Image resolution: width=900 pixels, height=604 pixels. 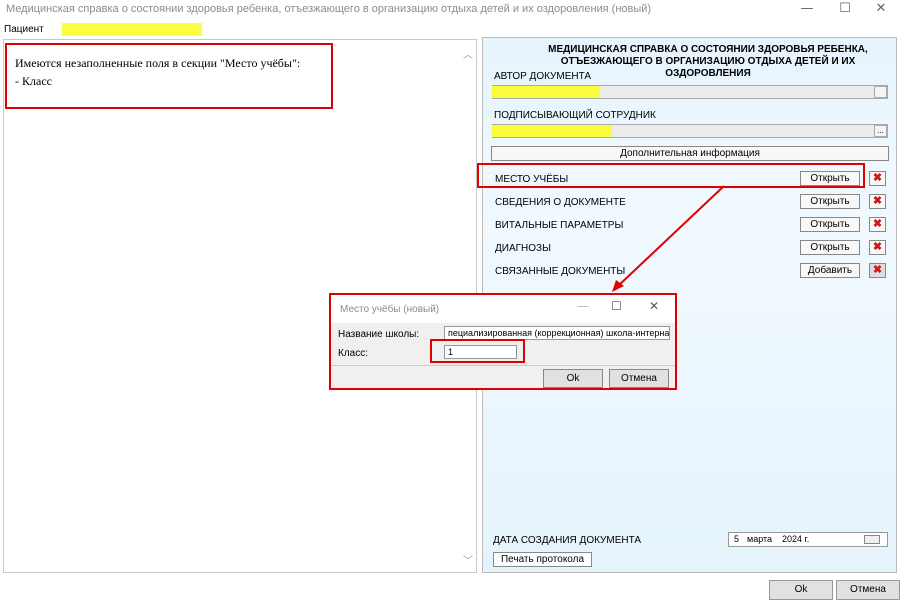 I want to click on delete-document-info-button: ✖, so click(x=877, y=201).